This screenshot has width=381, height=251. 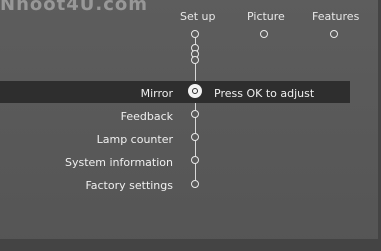 What do you see at coordinates (129, 185) in the screenshot?
I see `menu-item-factory-settings: Factory settings` at bounding box center [129, 185].